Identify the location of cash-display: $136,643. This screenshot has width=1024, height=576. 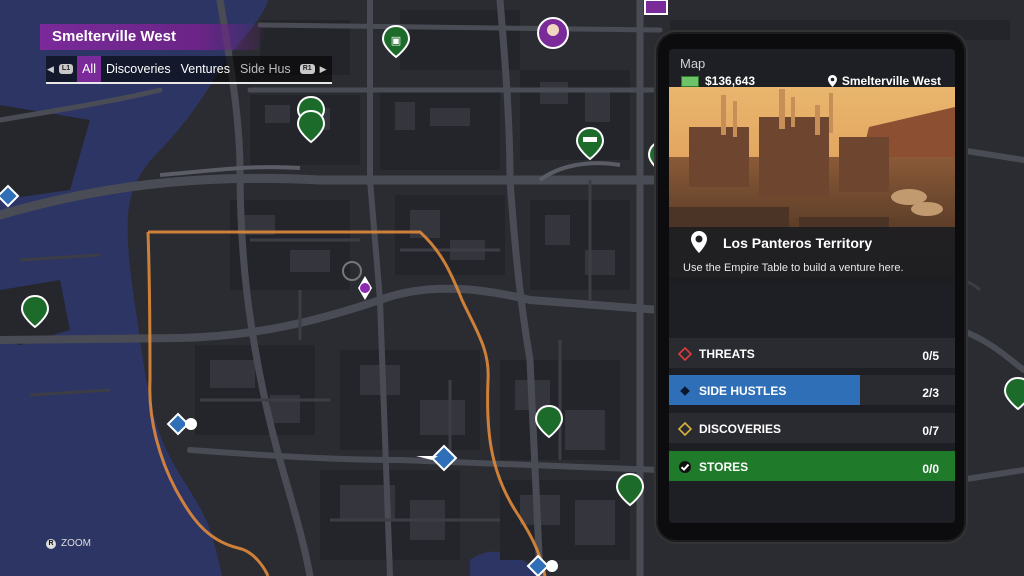
(718, 81).